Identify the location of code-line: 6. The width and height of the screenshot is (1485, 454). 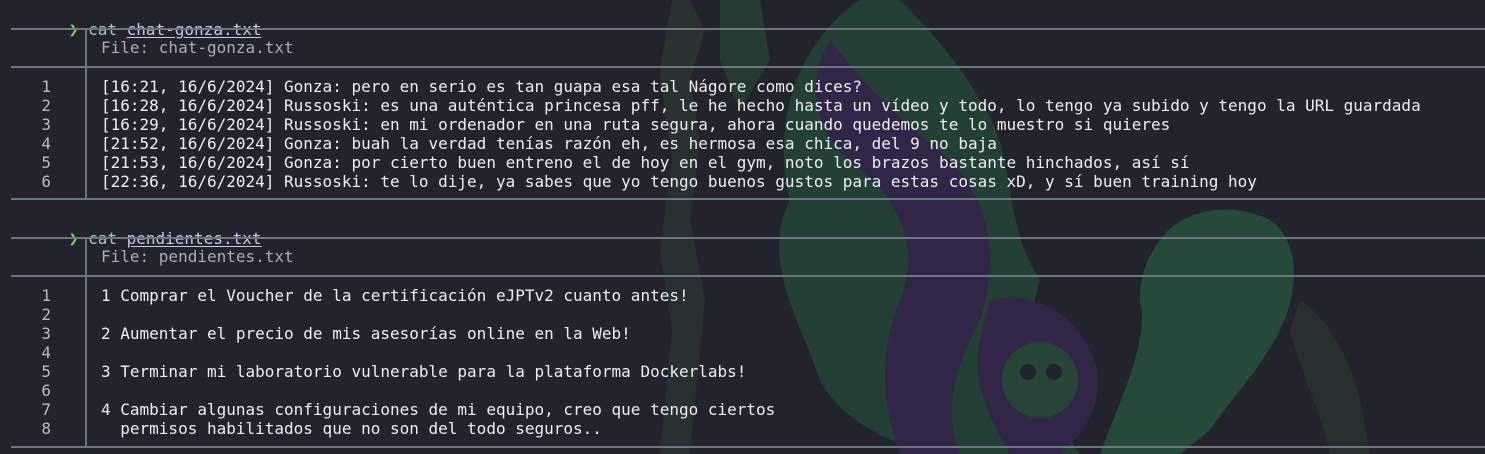
(742, 390).